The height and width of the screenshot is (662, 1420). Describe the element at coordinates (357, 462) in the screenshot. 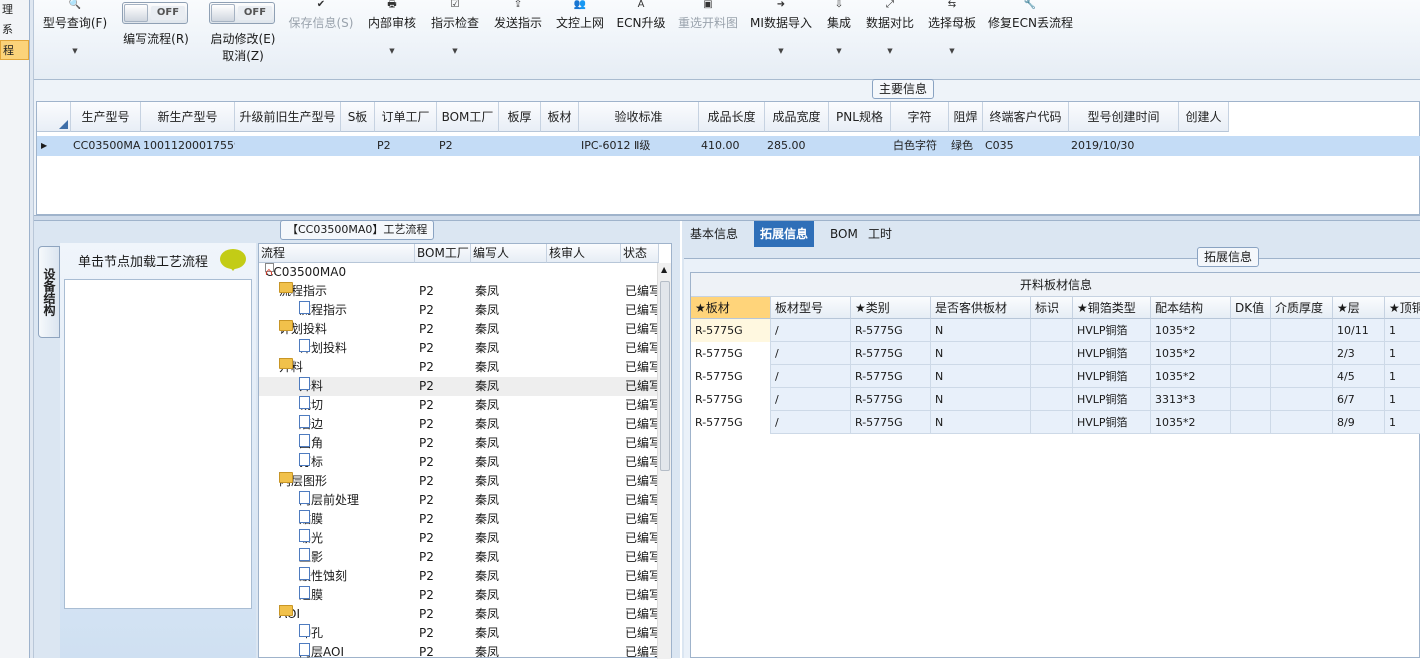

I see `tree-node: 打标` at that location.